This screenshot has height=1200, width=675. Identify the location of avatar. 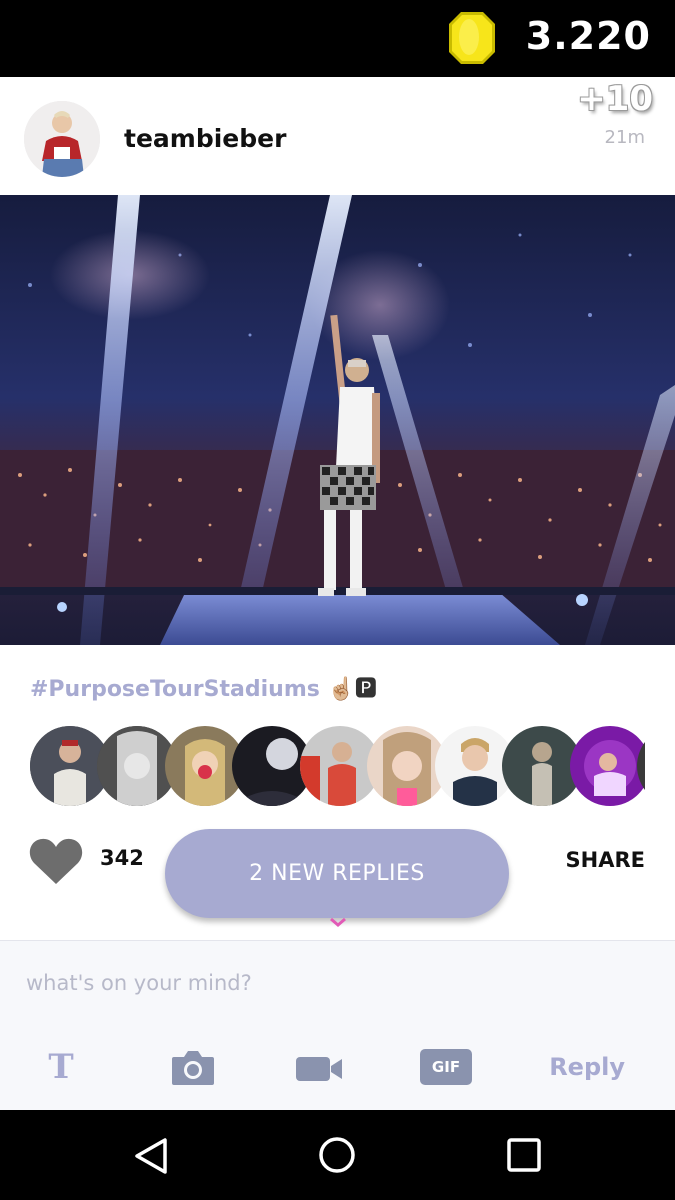
(607, 766).